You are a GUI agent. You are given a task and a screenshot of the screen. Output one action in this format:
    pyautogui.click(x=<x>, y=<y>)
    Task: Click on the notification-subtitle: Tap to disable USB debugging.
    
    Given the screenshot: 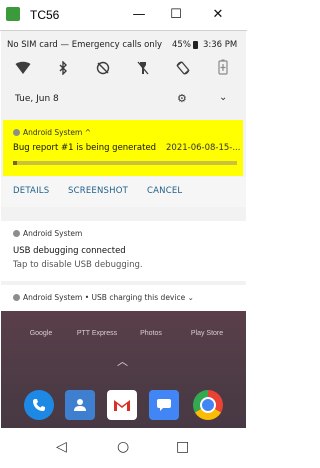 What is the action you would take?
    pyautogui.click(x=78, y=265)
    